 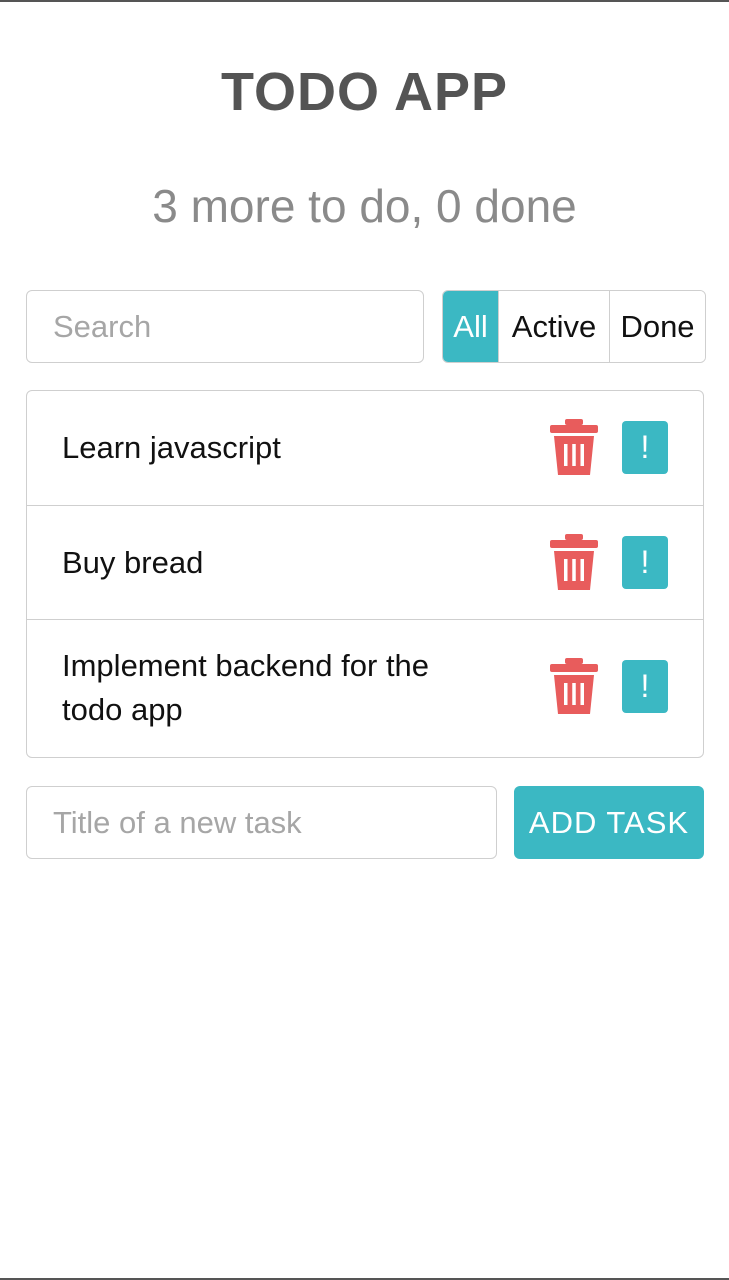 I want to click on screen-top-edge, so click(x=364, y=1).